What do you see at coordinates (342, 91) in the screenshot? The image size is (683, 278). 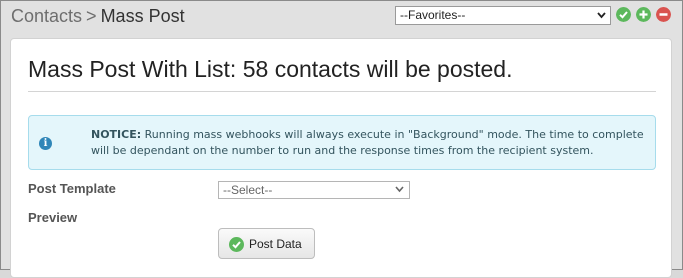 I see `title-divider` at bounding box center [342, 91].